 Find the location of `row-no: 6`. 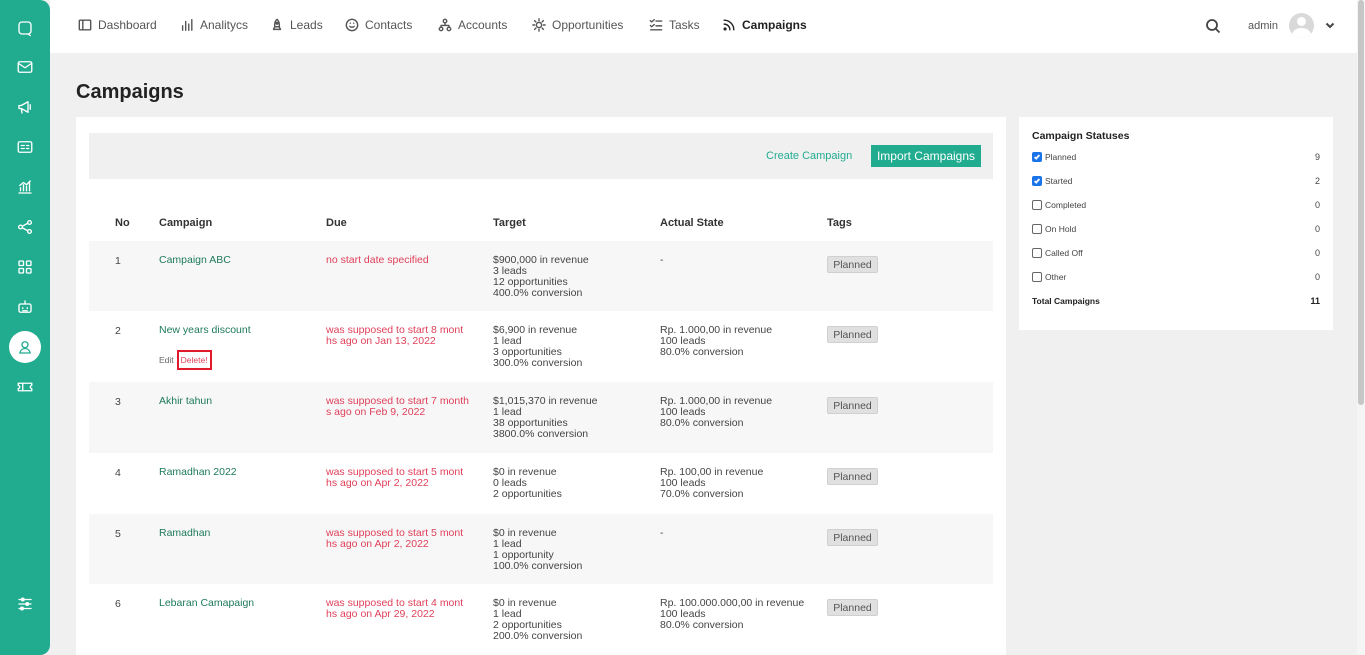

row-no: 6 is located at coordinates (118, 604).